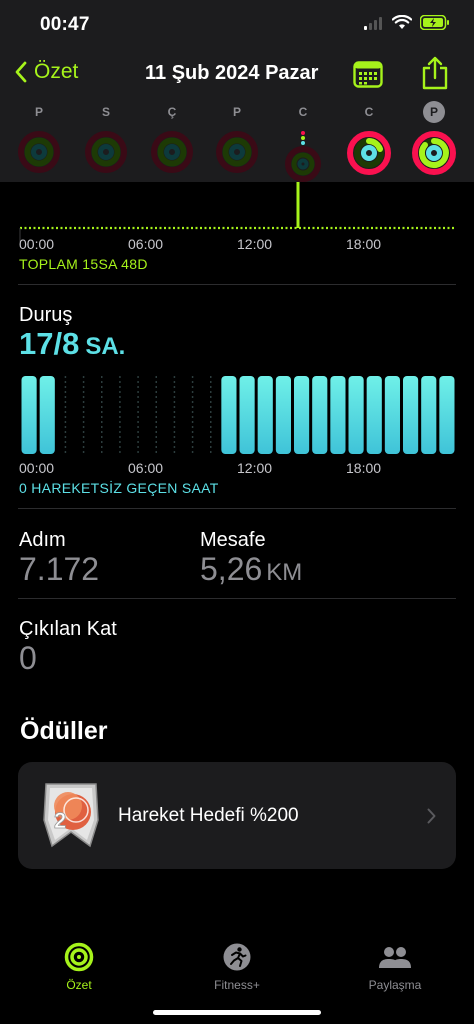 Image resolution: width=474 pixels, height=1024 pixels. I want to click on steps-label: Adım, so click(42, 540).